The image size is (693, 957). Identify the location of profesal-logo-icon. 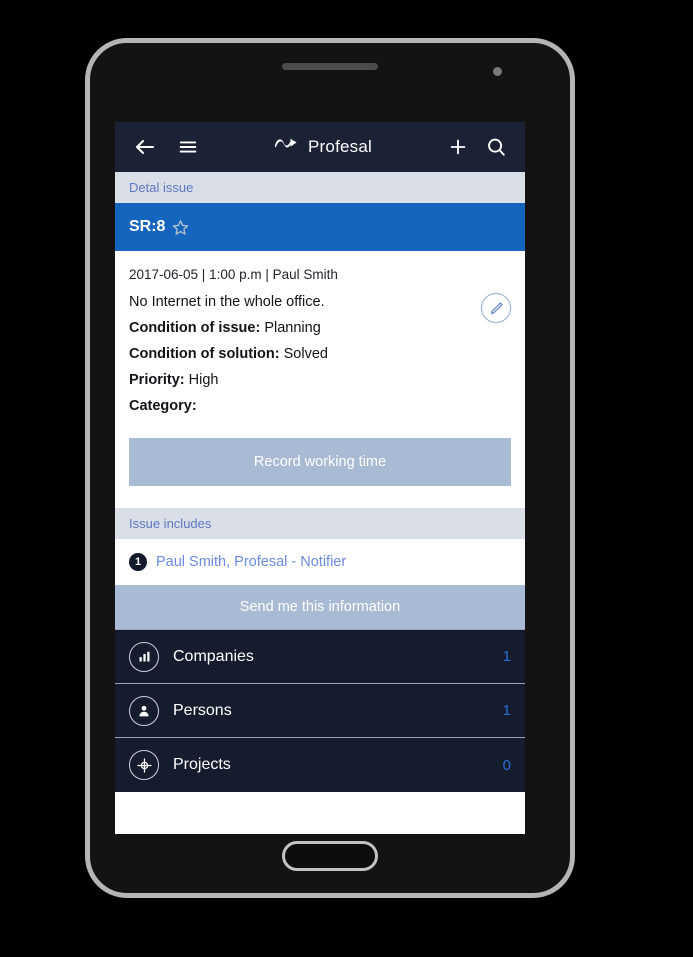
(287, 147).